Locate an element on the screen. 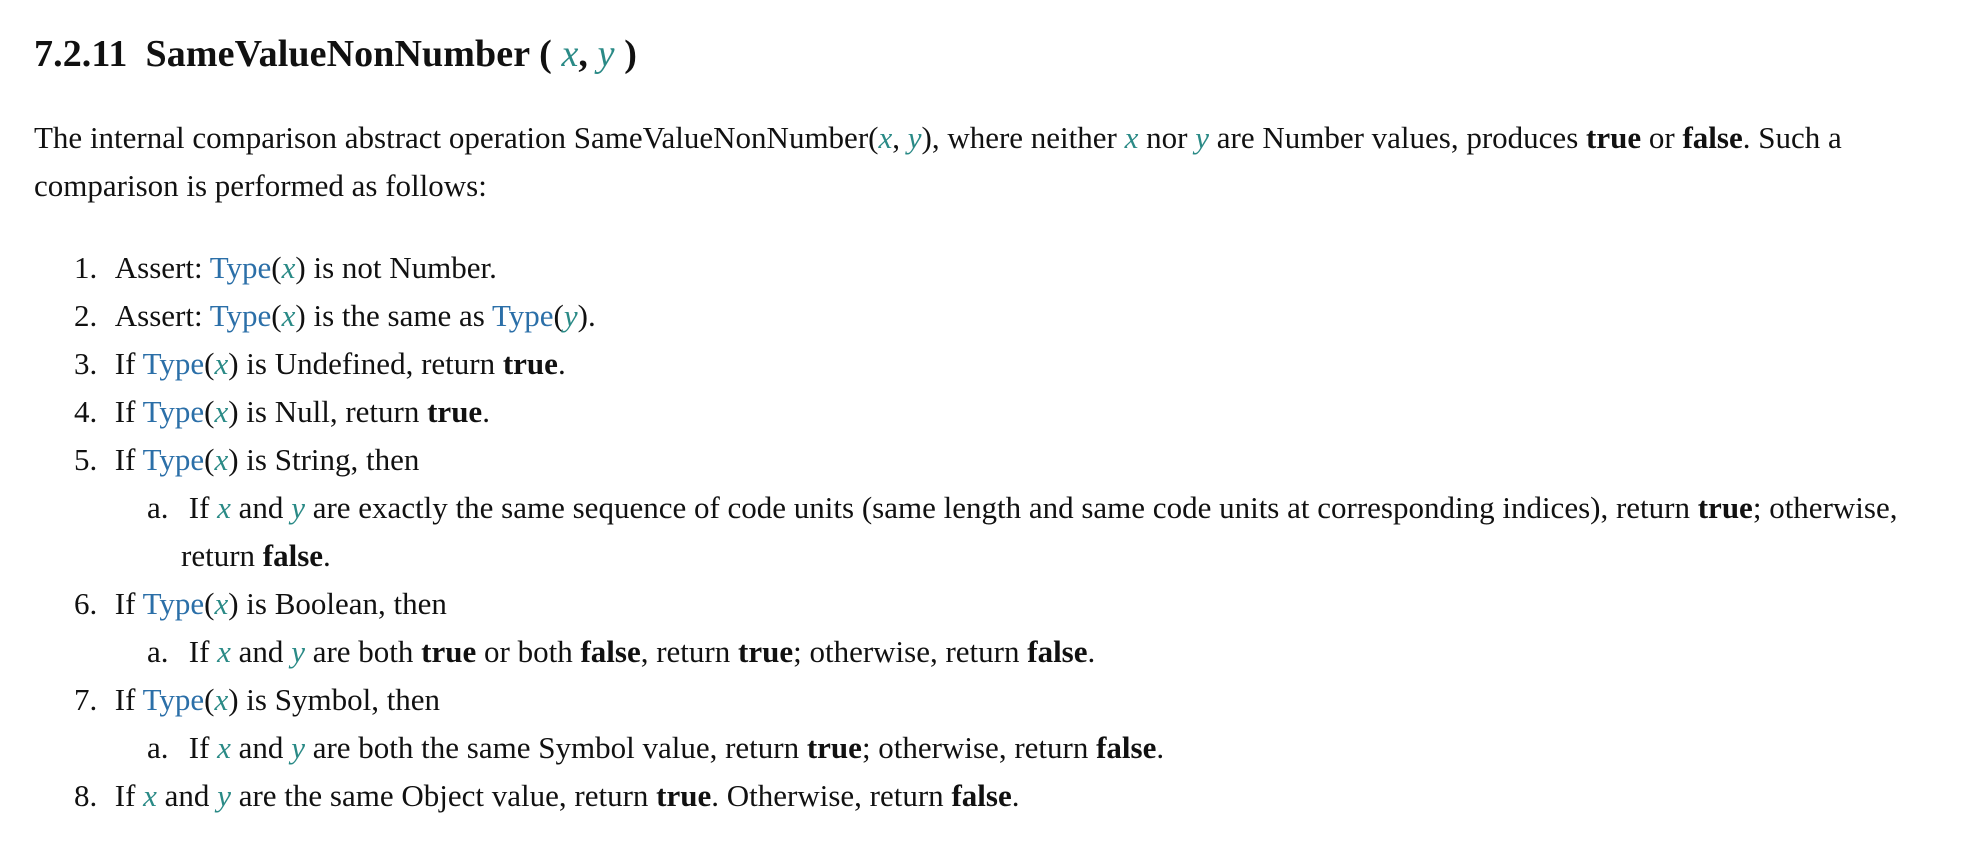  algorithm-step: 7. If Type(x) is Symbol, then is located at coordinates (1008, 700).